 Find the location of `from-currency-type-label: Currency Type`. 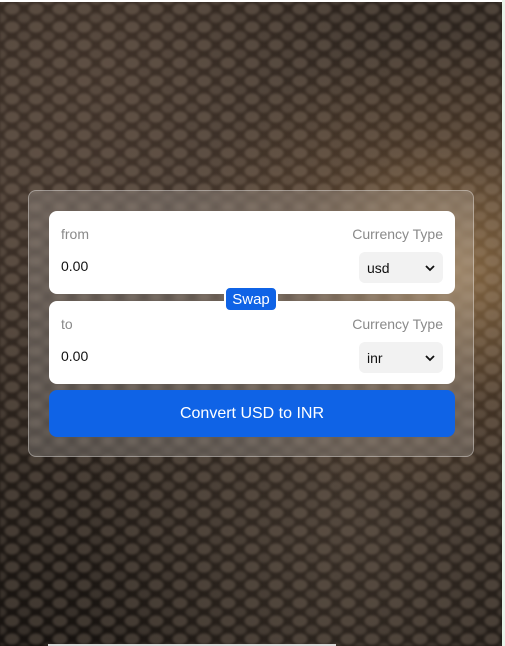

from-currency-type-label: Currency Type is located at coordinates (397, 234).